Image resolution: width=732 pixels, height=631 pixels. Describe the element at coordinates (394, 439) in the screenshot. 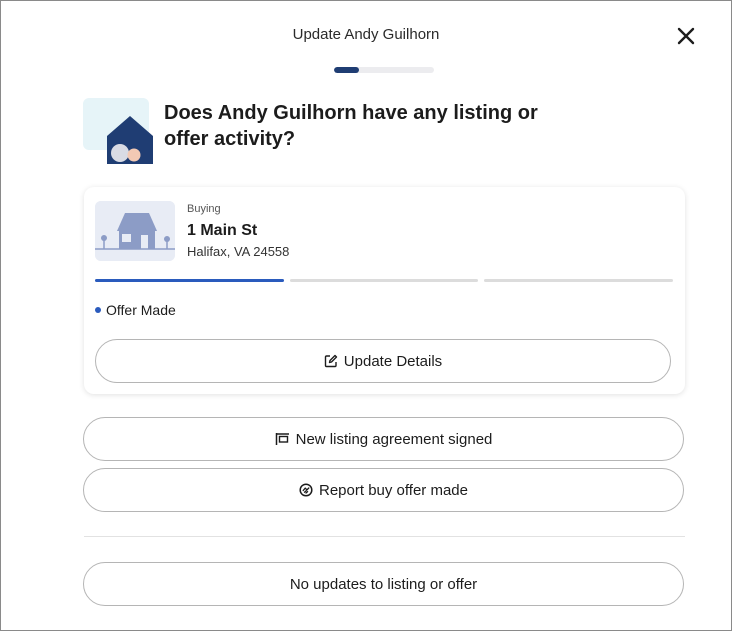

I see `new-listing-agreement-label: New listing agreement signed` at that location.